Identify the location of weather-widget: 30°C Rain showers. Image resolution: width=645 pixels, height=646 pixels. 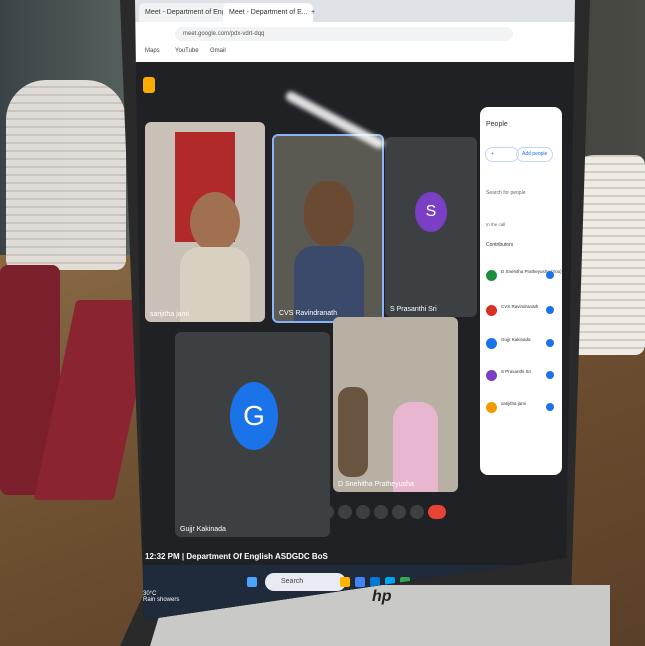
(161, 597).